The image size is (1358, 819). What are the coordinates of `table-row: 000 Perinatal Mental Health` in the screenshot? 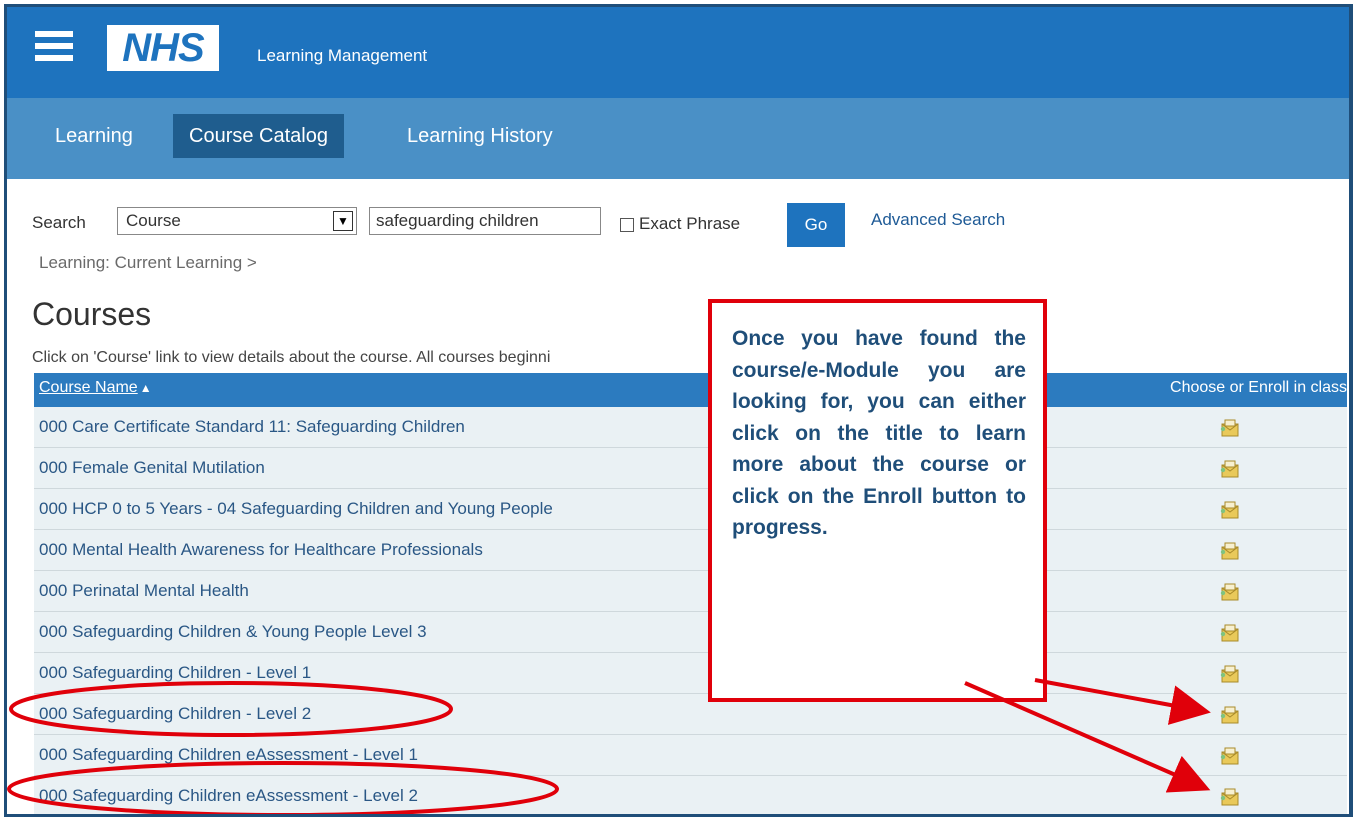 It's located at (690, 591).